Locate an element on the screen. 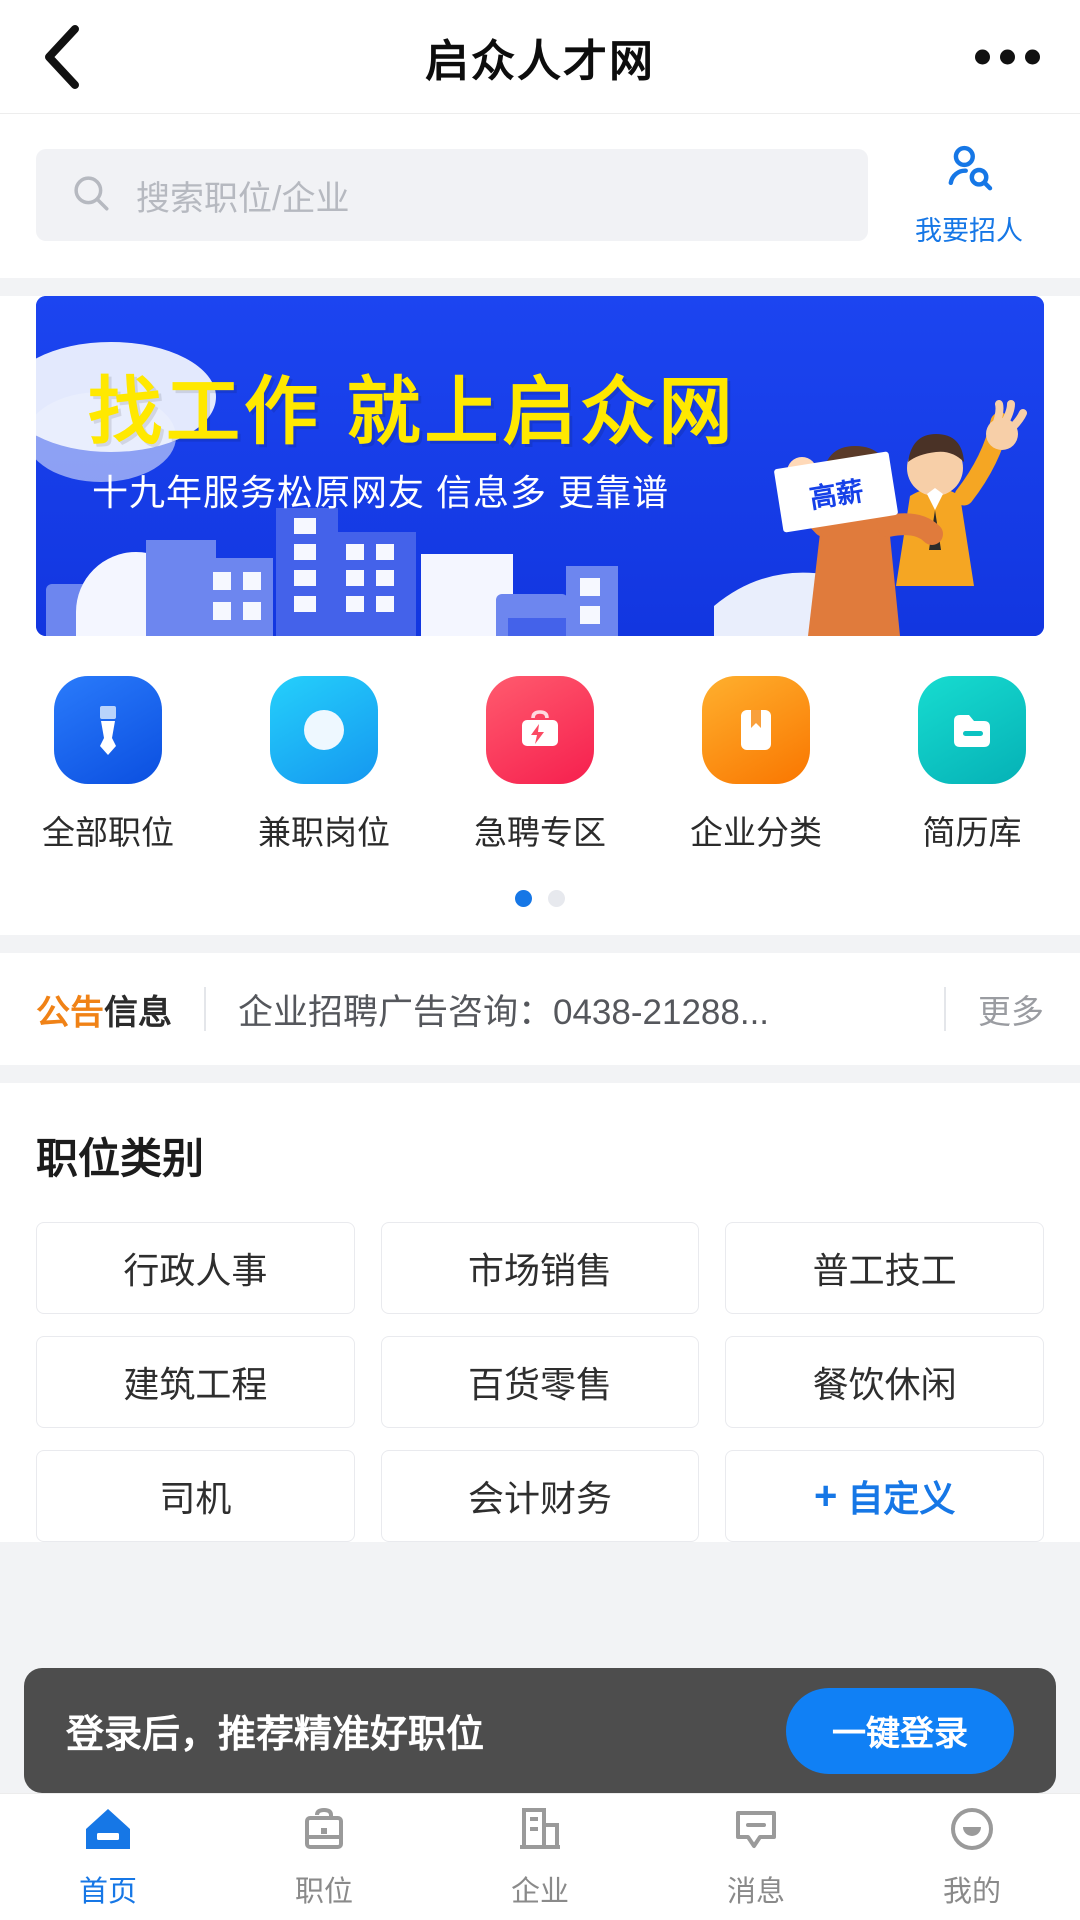 This screenshot has width=1080, height=1920. category-chip: 行政人事 is located at coordinates (195, 1268).